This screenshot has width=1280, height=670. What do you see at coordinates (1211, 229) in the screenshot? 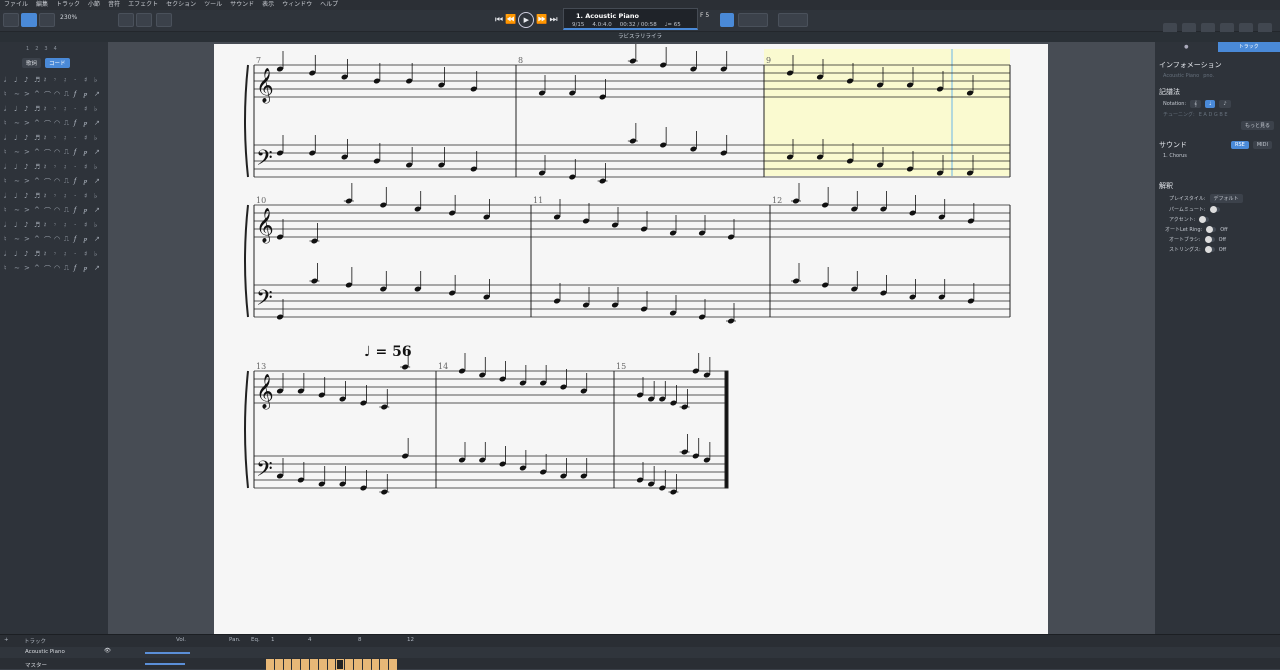
I see `auto-let-ring-toggle` at bounding box center [1211, 229].